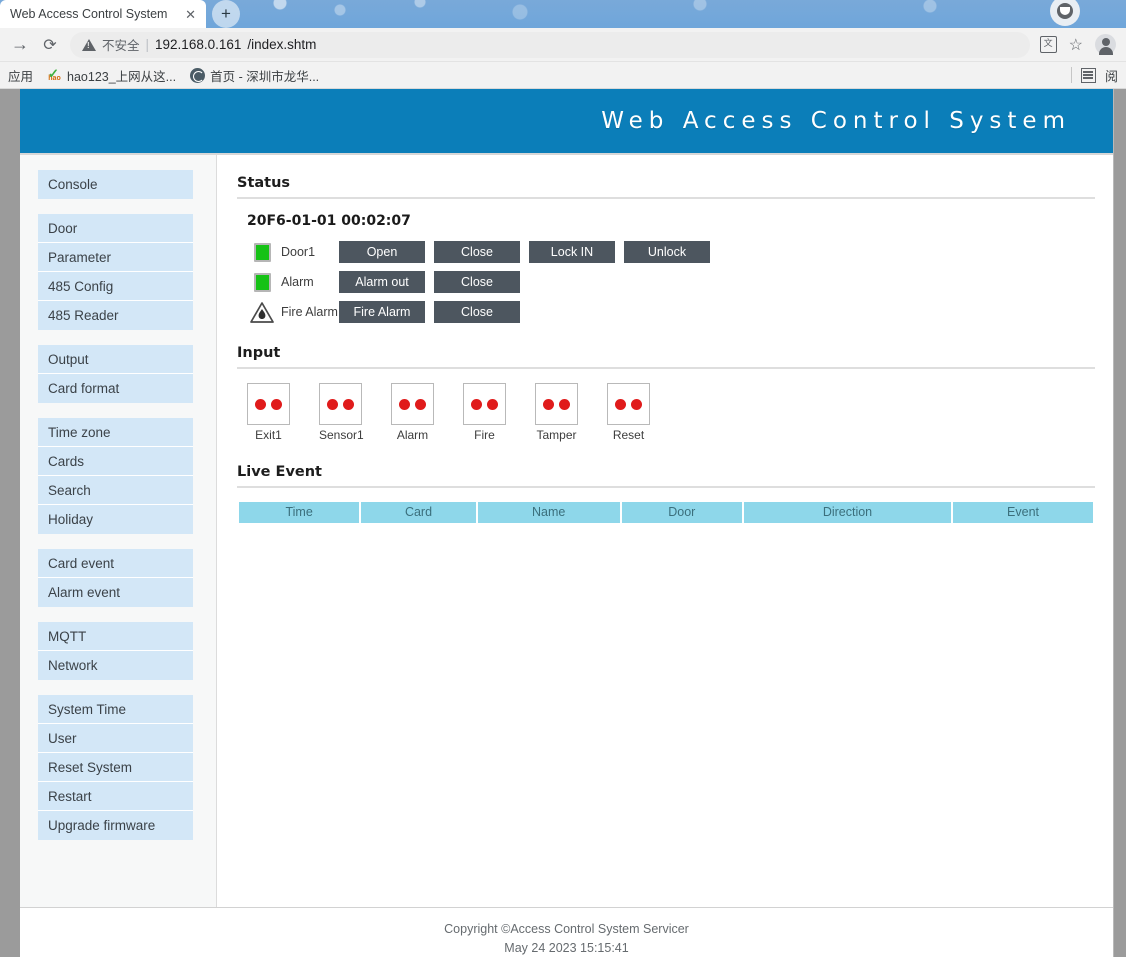 This screenshot has width=1126, height=957. I want to click on person-icon, so click(1065, 11).